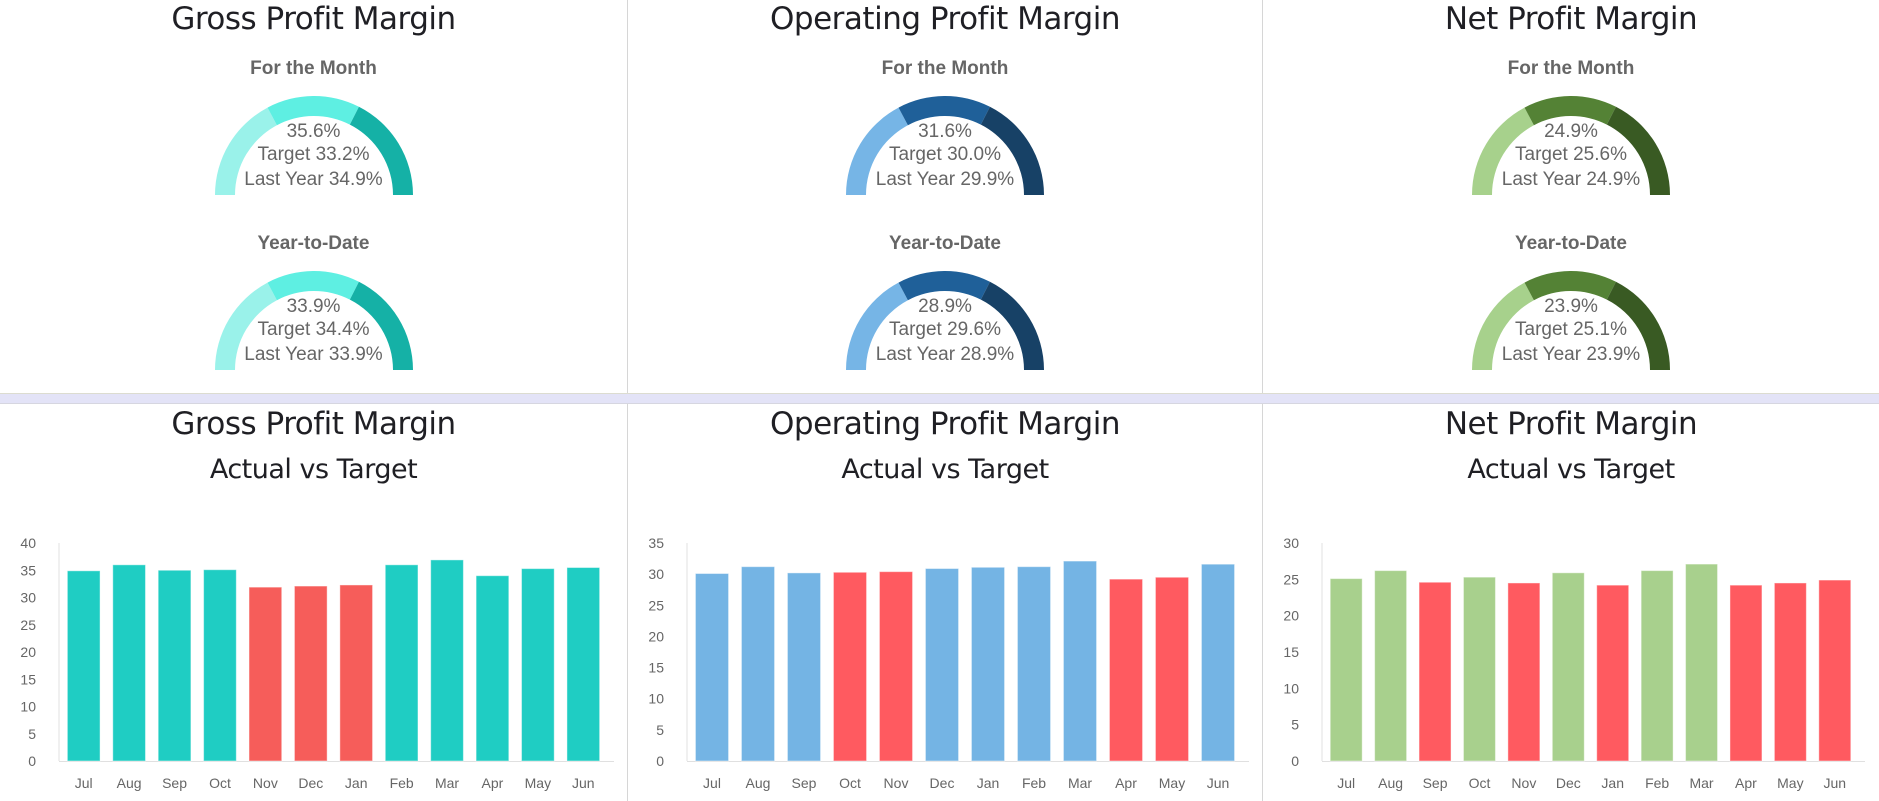 The image size is (1879, 801). What do you see at coordinates (1571, 329) in the screenshot?
I see `gauge-target: Target 25.1%` at bounding box center [1571, 329].